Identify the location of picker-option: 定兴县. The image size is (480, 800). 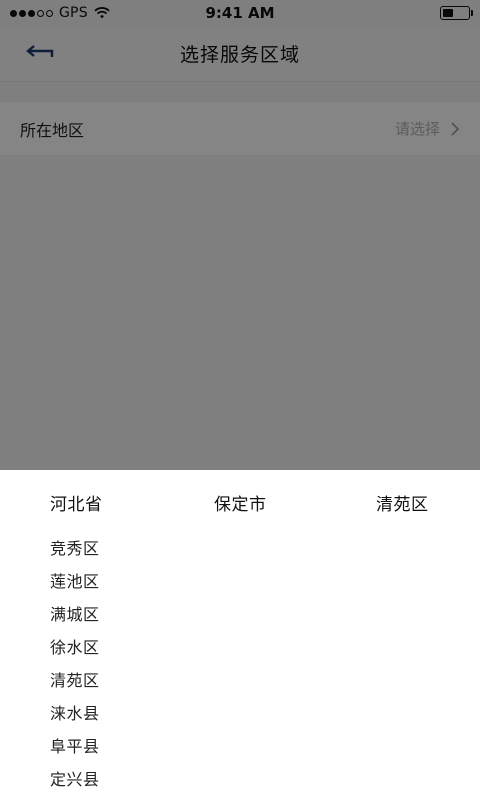
(75, 779).